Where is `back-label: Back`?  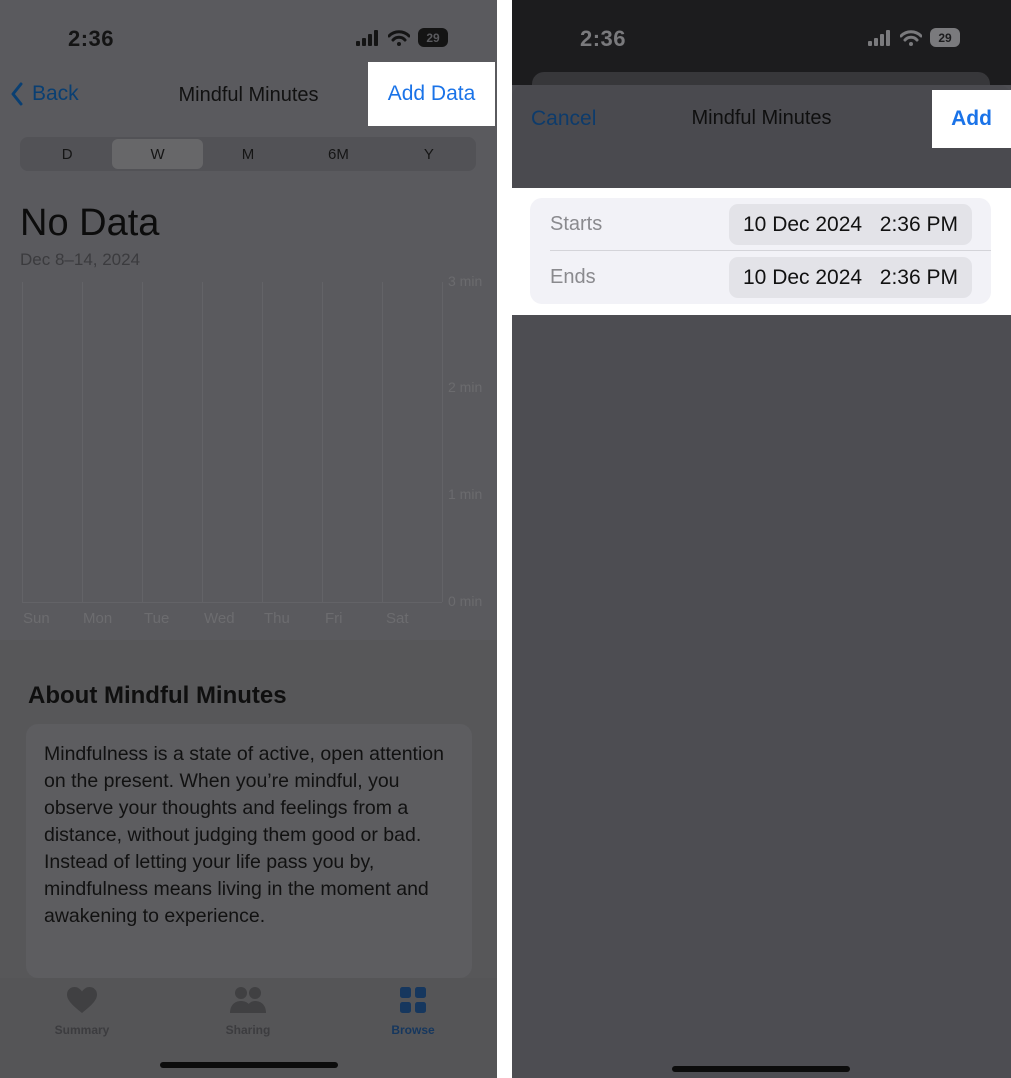 back-label: Back is located at coordinates (55, 93).